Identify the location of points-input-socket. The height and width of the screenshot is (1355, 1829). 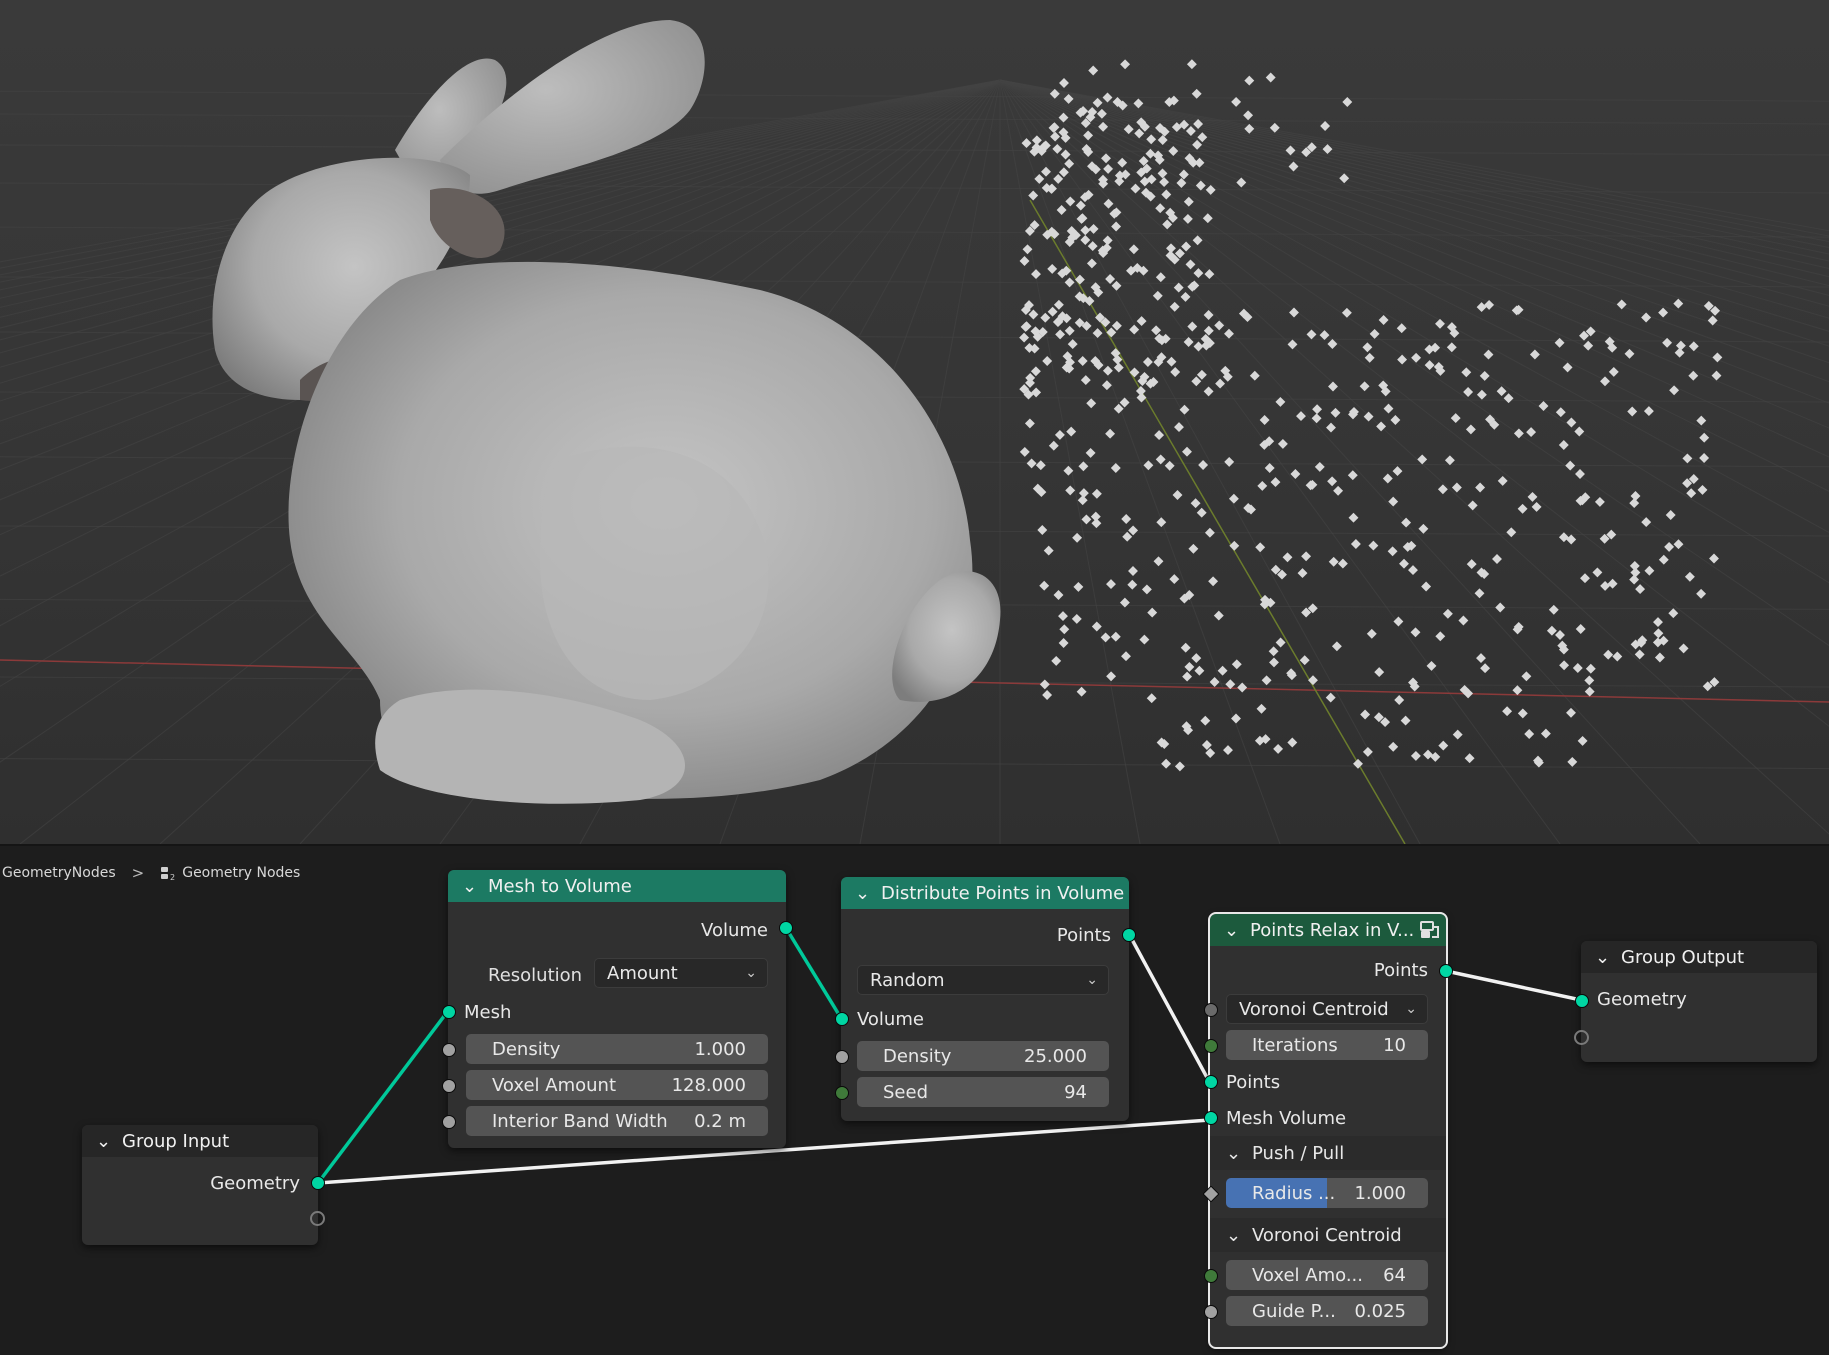
(1211, 1082).